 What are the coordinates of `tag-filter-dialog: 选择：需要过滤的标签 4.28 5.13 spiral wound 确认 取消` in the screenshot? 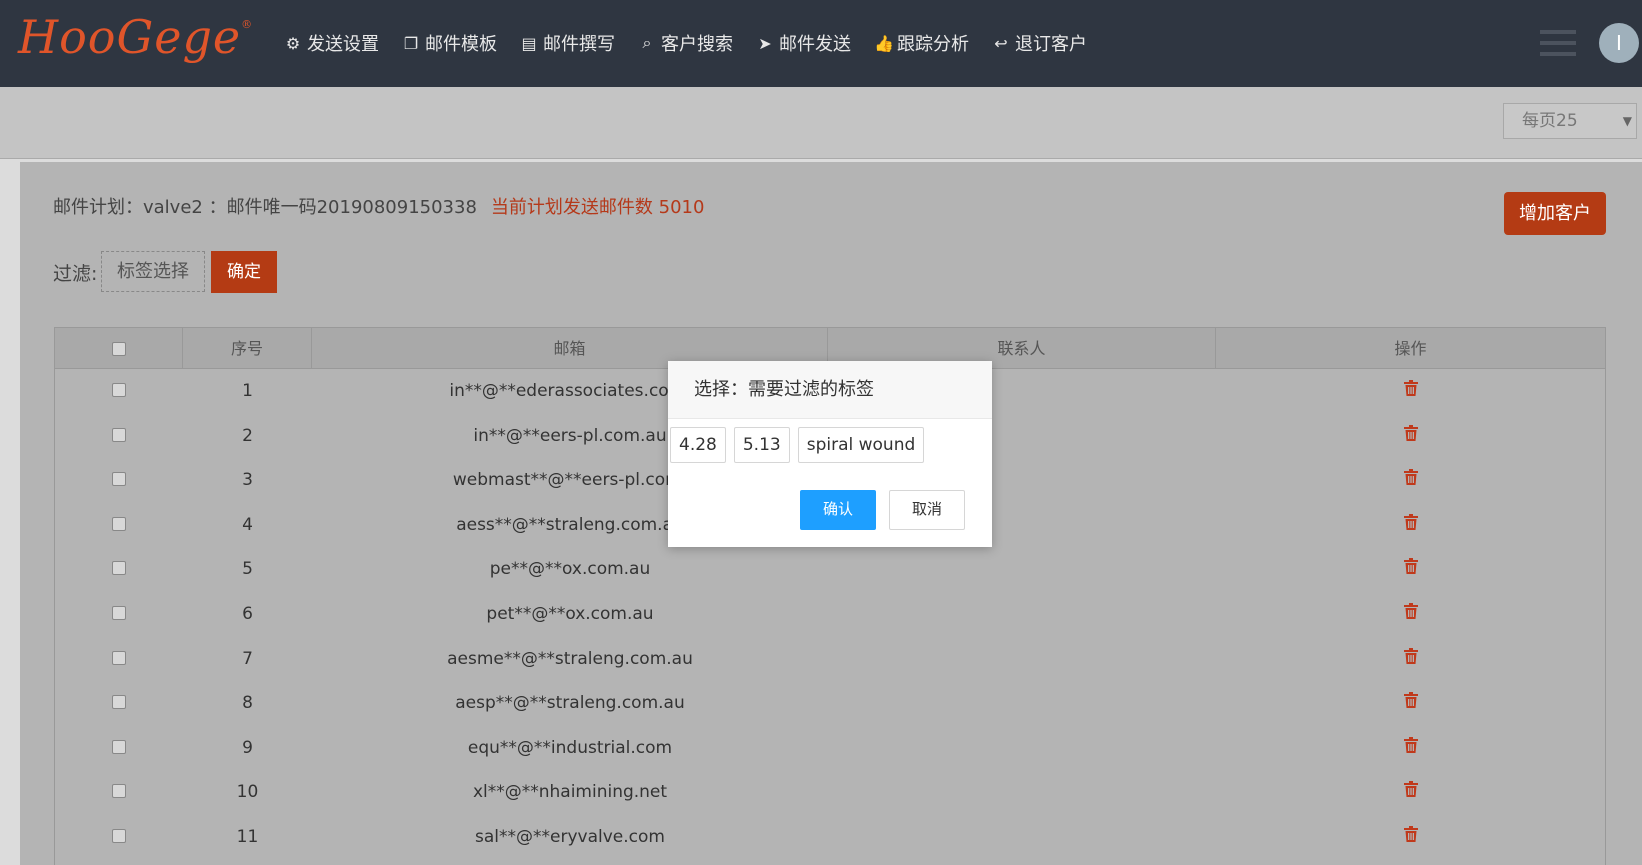 It's located at (830, 454).